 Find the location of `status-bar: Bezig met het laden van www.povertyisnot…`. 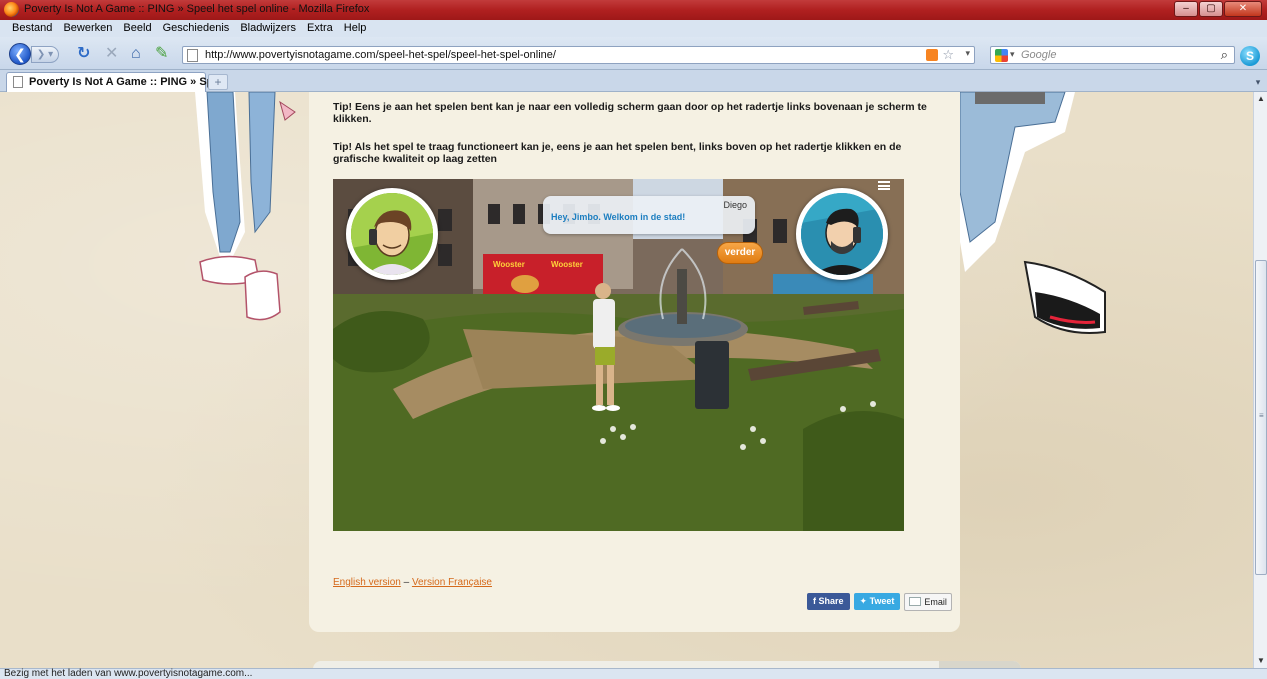

status-bar: Bezig met het laden van www.povertyisnot… is located at coordinates (633, 673).